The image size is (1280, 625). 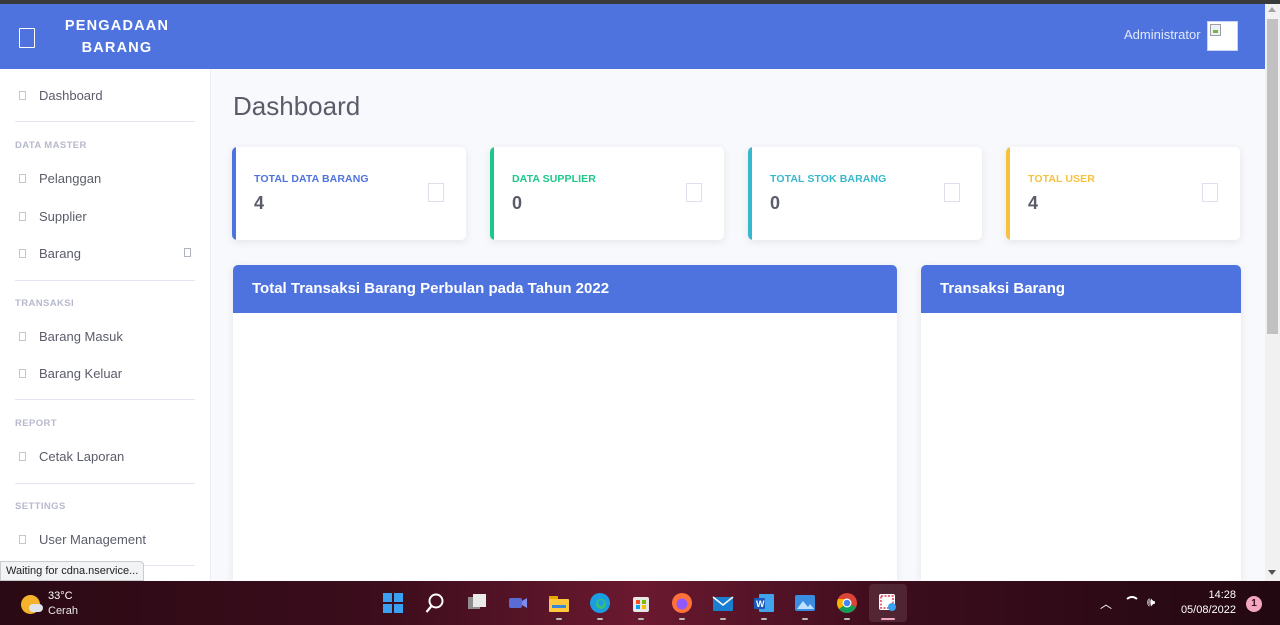 What do you see at coordinates (36, 423) in the screenshot?
I see `sidebar-heading-report: REPORT` at bounding box center [36, 423].